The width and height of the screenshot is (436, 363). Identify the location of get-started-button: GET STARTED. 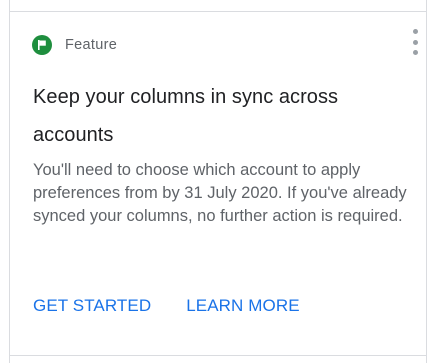
(92, 306).